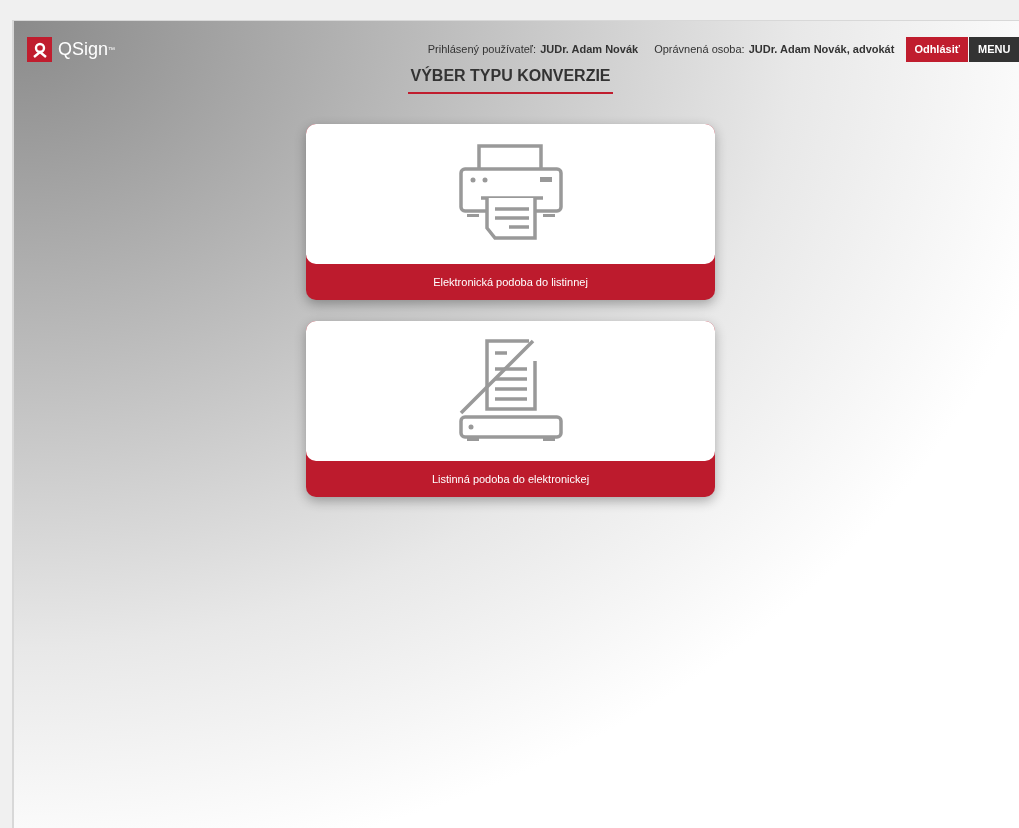 The width and height of the screenshot is (1019, 828). Describe the element at coordinates (510, 391) in the screenshot. I see `scanner-icon` at that location.